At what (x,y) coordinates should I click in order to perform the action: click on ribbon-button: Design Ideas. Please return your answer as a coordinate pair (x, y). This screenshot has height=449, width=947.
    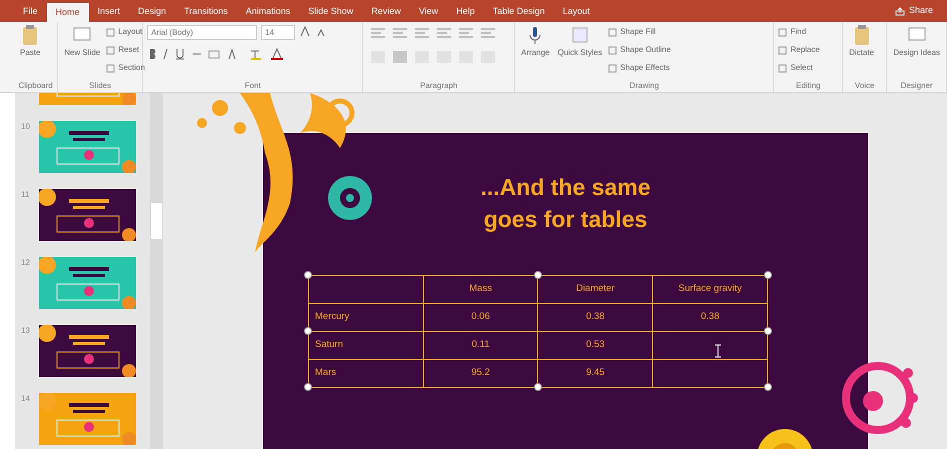
    Looking at the image, I should click on (916, 42).